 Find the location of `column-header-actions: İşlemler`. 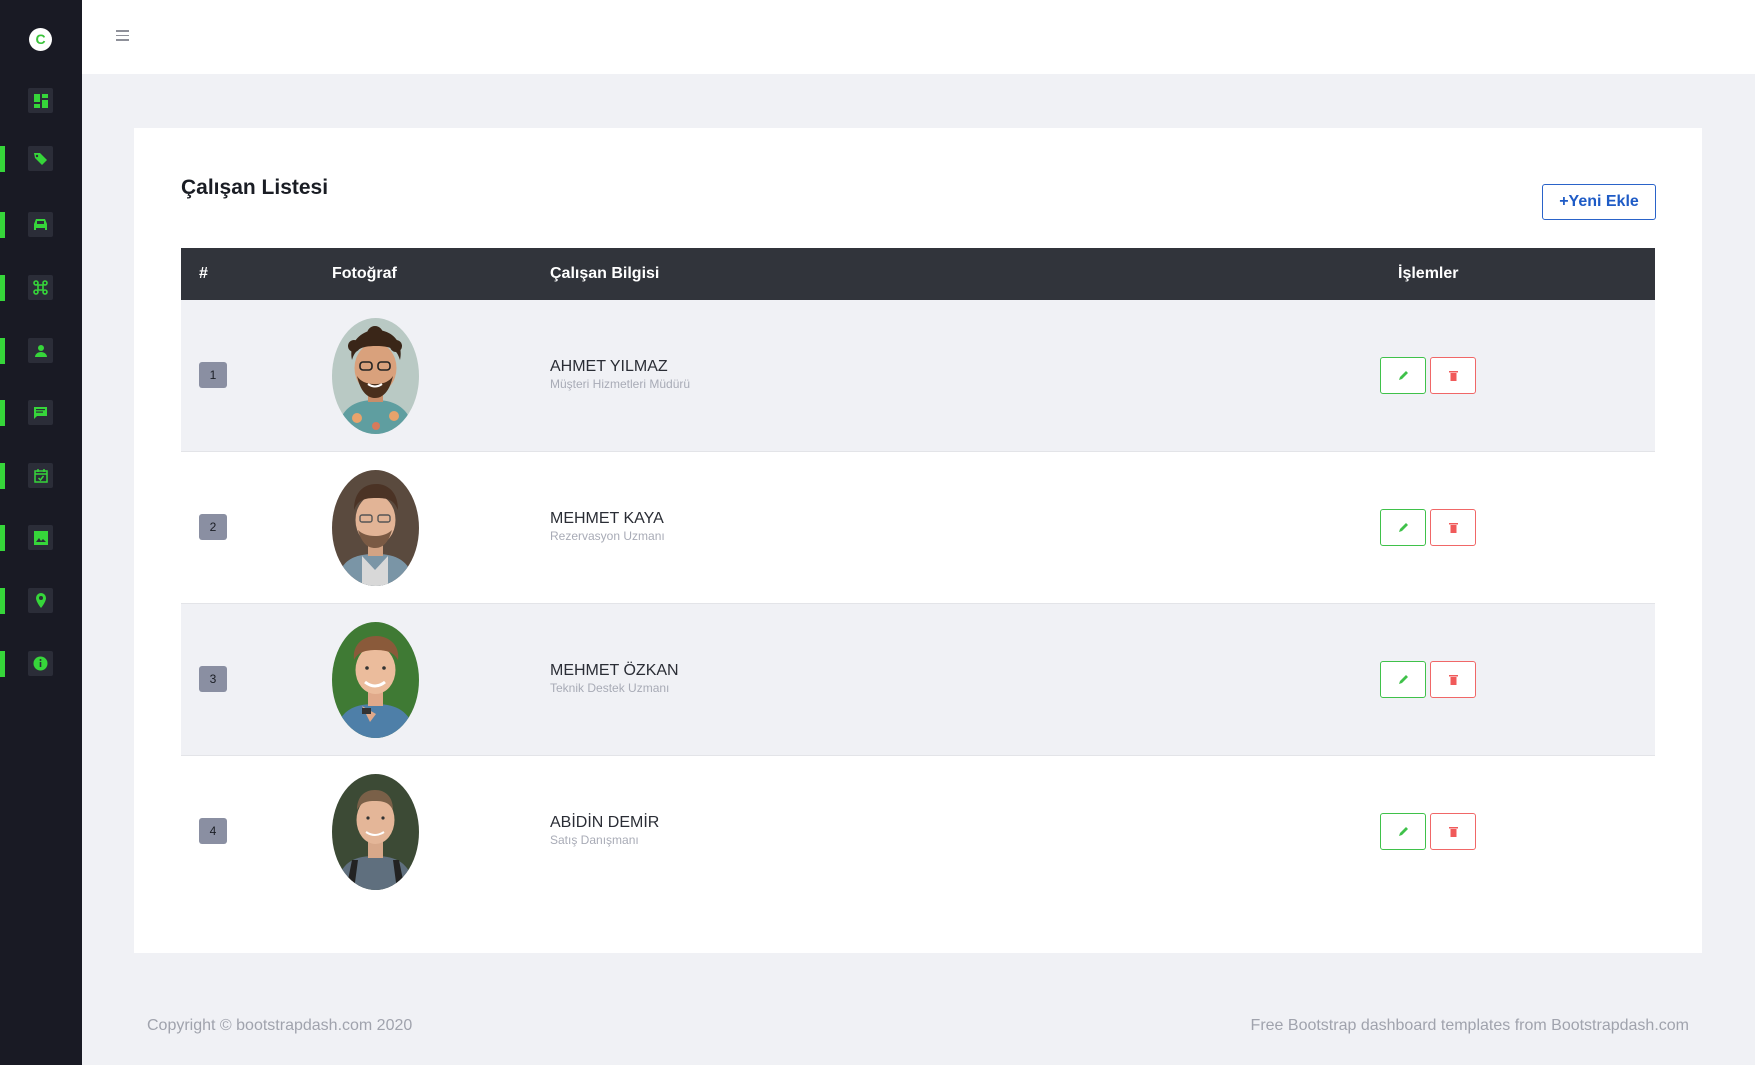

column-header-actions: İşlemler is located at coordinates (1428, 273).